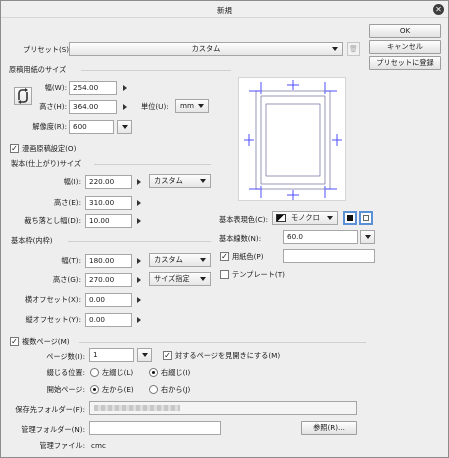 This screenshot has height=458, width=449. What do you see at coordinates (139, 221) in the screenshot?
I see `bleed-spin-icon` at bounding box center [139, 221].